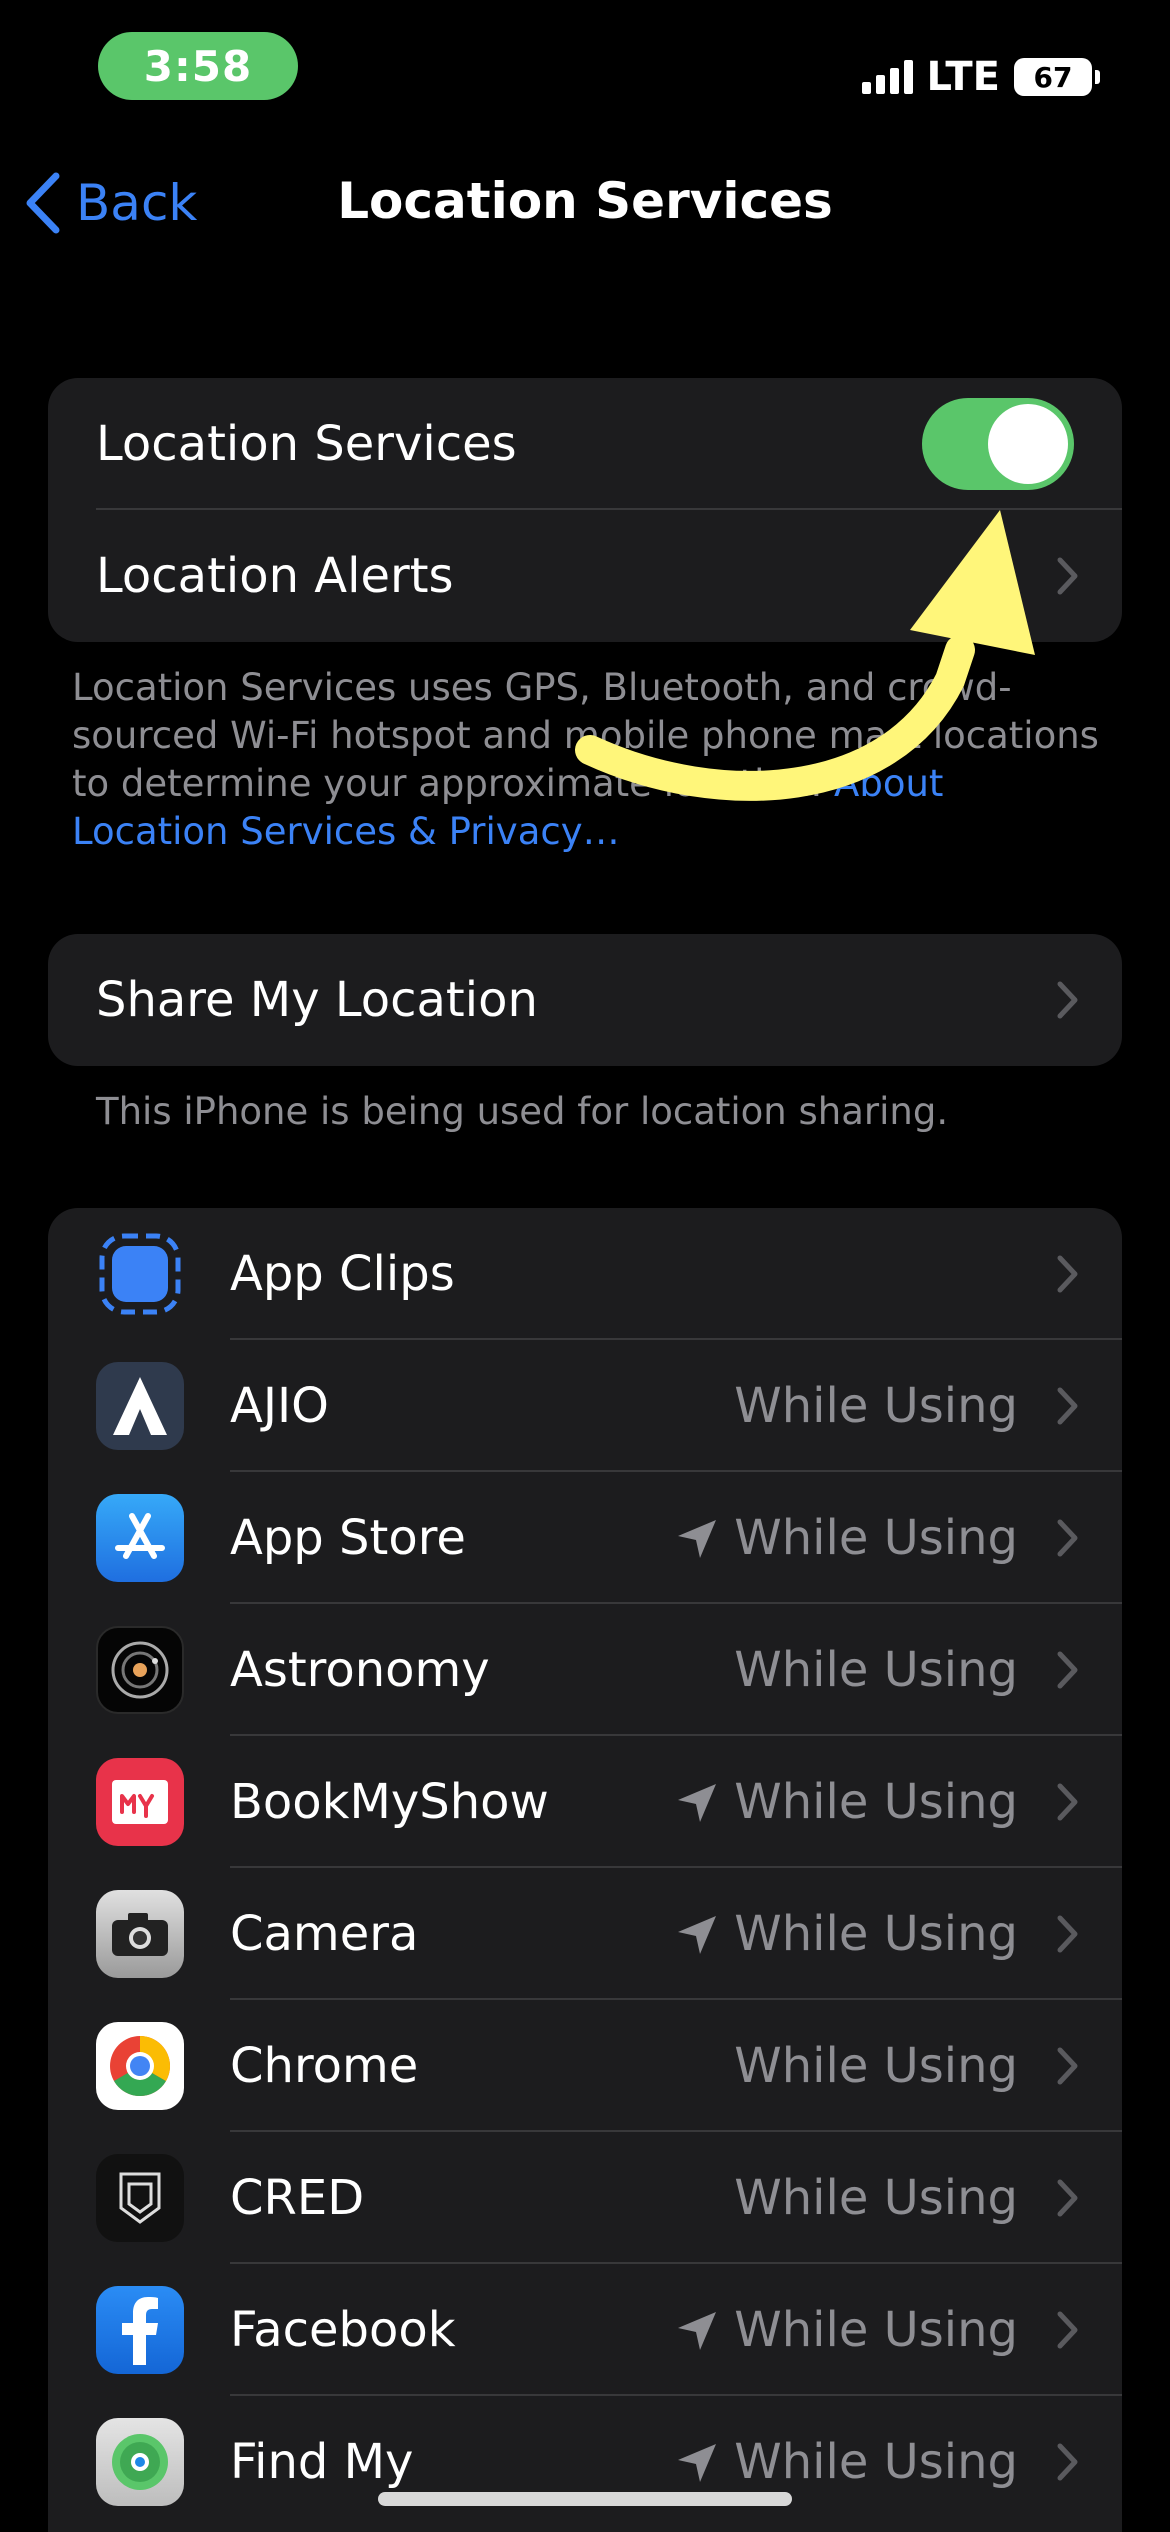  What do you see at coordinates (140, 1802) in the screenshot?
I see `bookmyshow-icon` at bounding box center [140, 1802].